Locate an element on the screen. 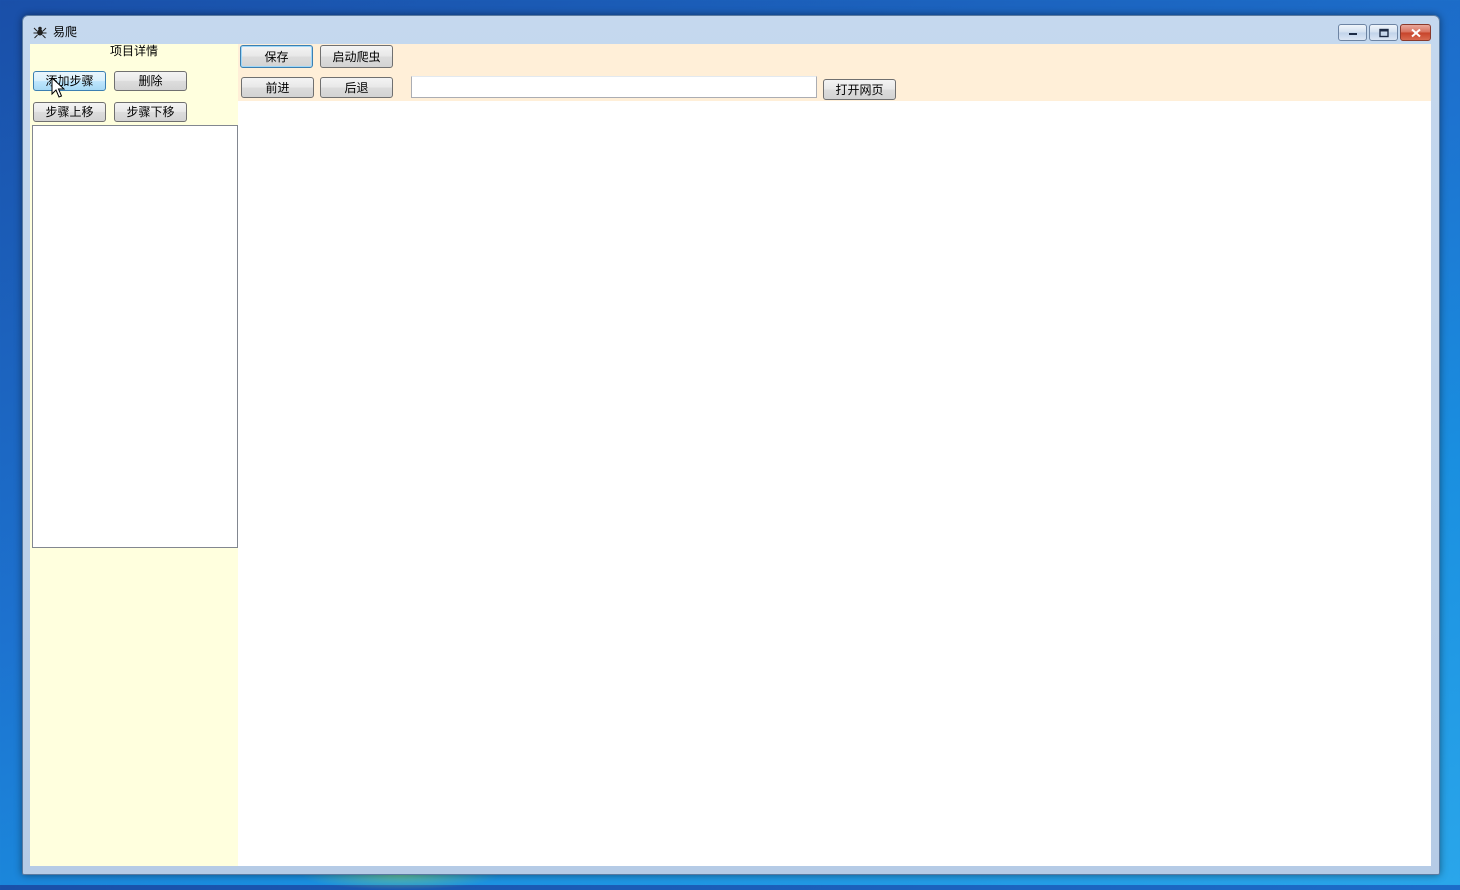  project-details-panel: 项目详情 添加步骤 删除 步骤上移 步骤下移 is located at coordinates (134, 455).